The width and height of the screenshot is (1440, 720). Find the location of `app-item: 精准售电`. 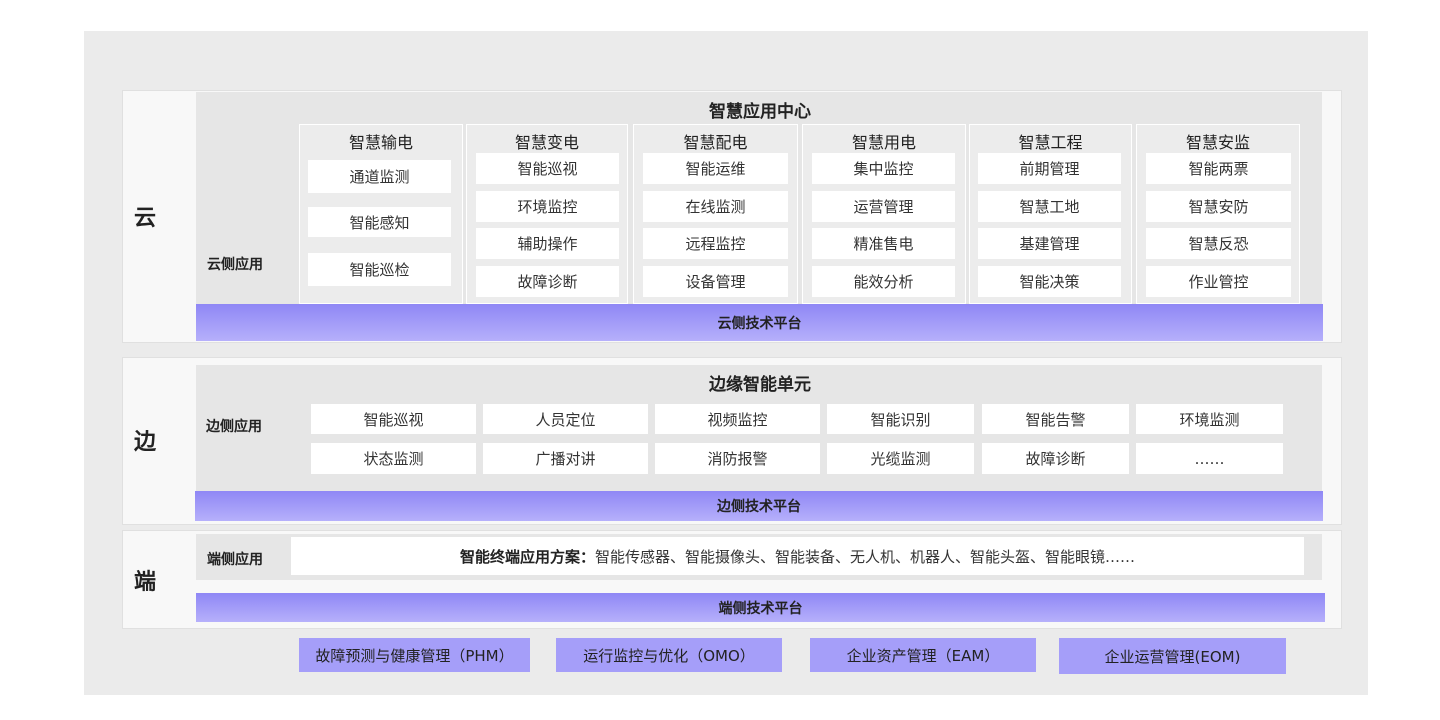

app-item: 精准售电 is located at coordinates (883, 243).